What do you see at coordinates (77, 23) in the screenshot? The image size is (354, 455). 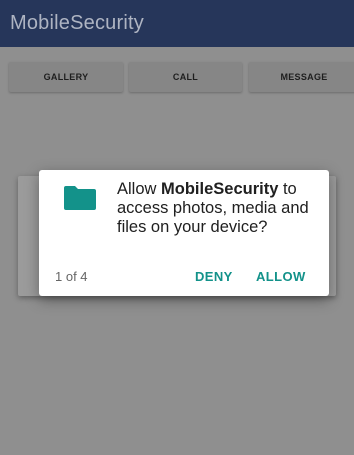 I see `app-title: MobileSecurity` at bounding box center [77, 23].